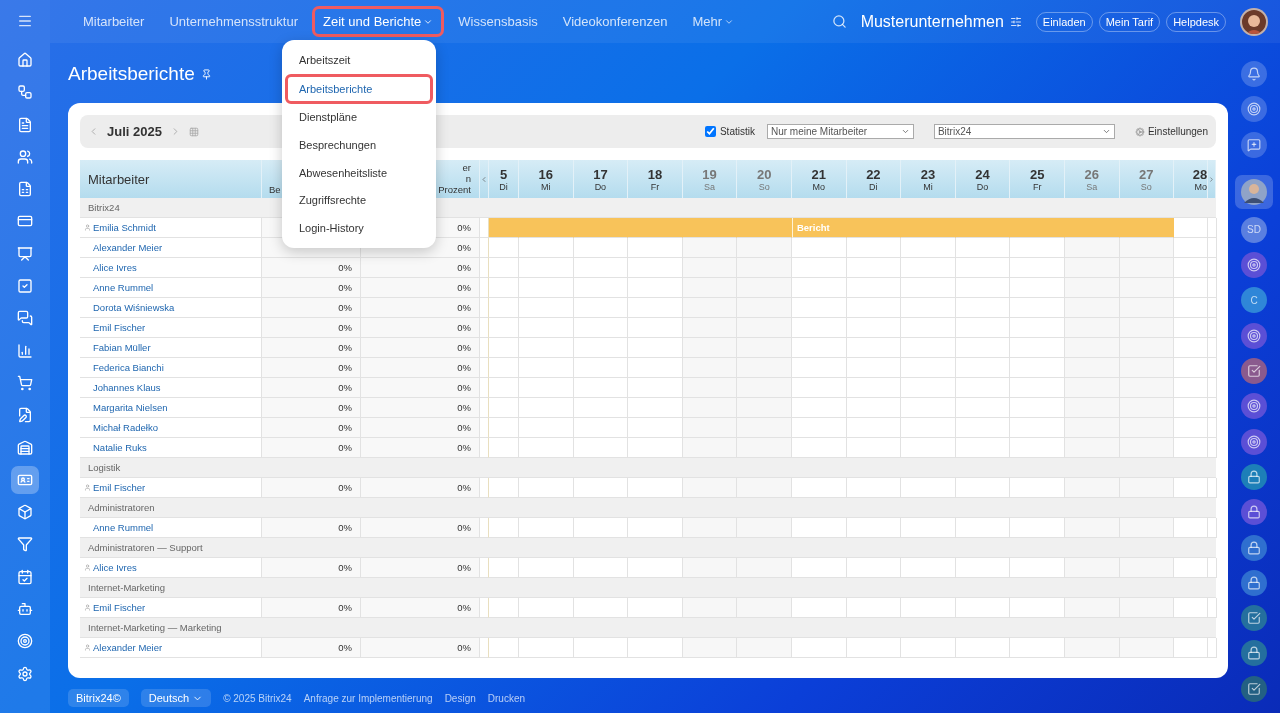 Image resolution: width=1280 pixels, height=713 pixels. I want to click on sidebar-icon, so click(25, 479).